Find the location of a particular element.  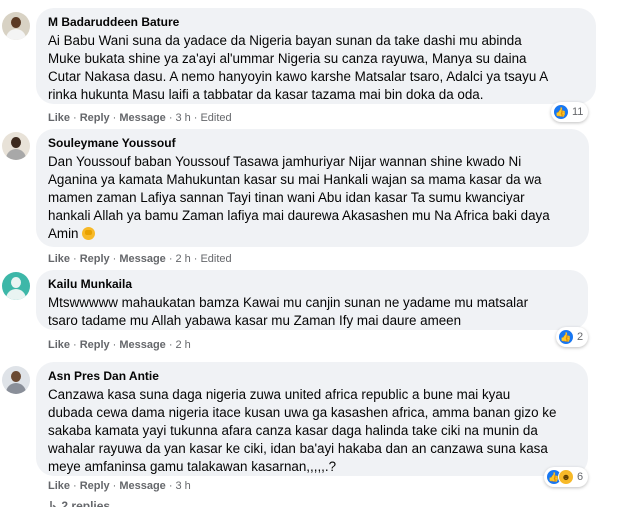

comment-actions: Like · Reply · Message · 3 h is located at coordinates (119, 486).